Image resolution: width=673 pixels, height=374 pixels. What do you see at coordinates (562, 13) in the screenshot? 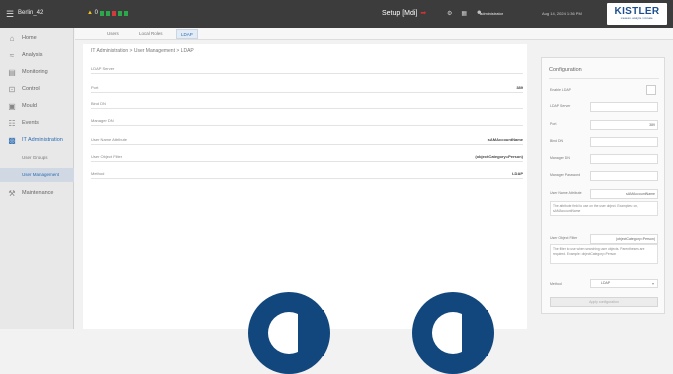
I see `clock: Aug 14, 2024 1:36 PM` at bounding box center [562, 13].